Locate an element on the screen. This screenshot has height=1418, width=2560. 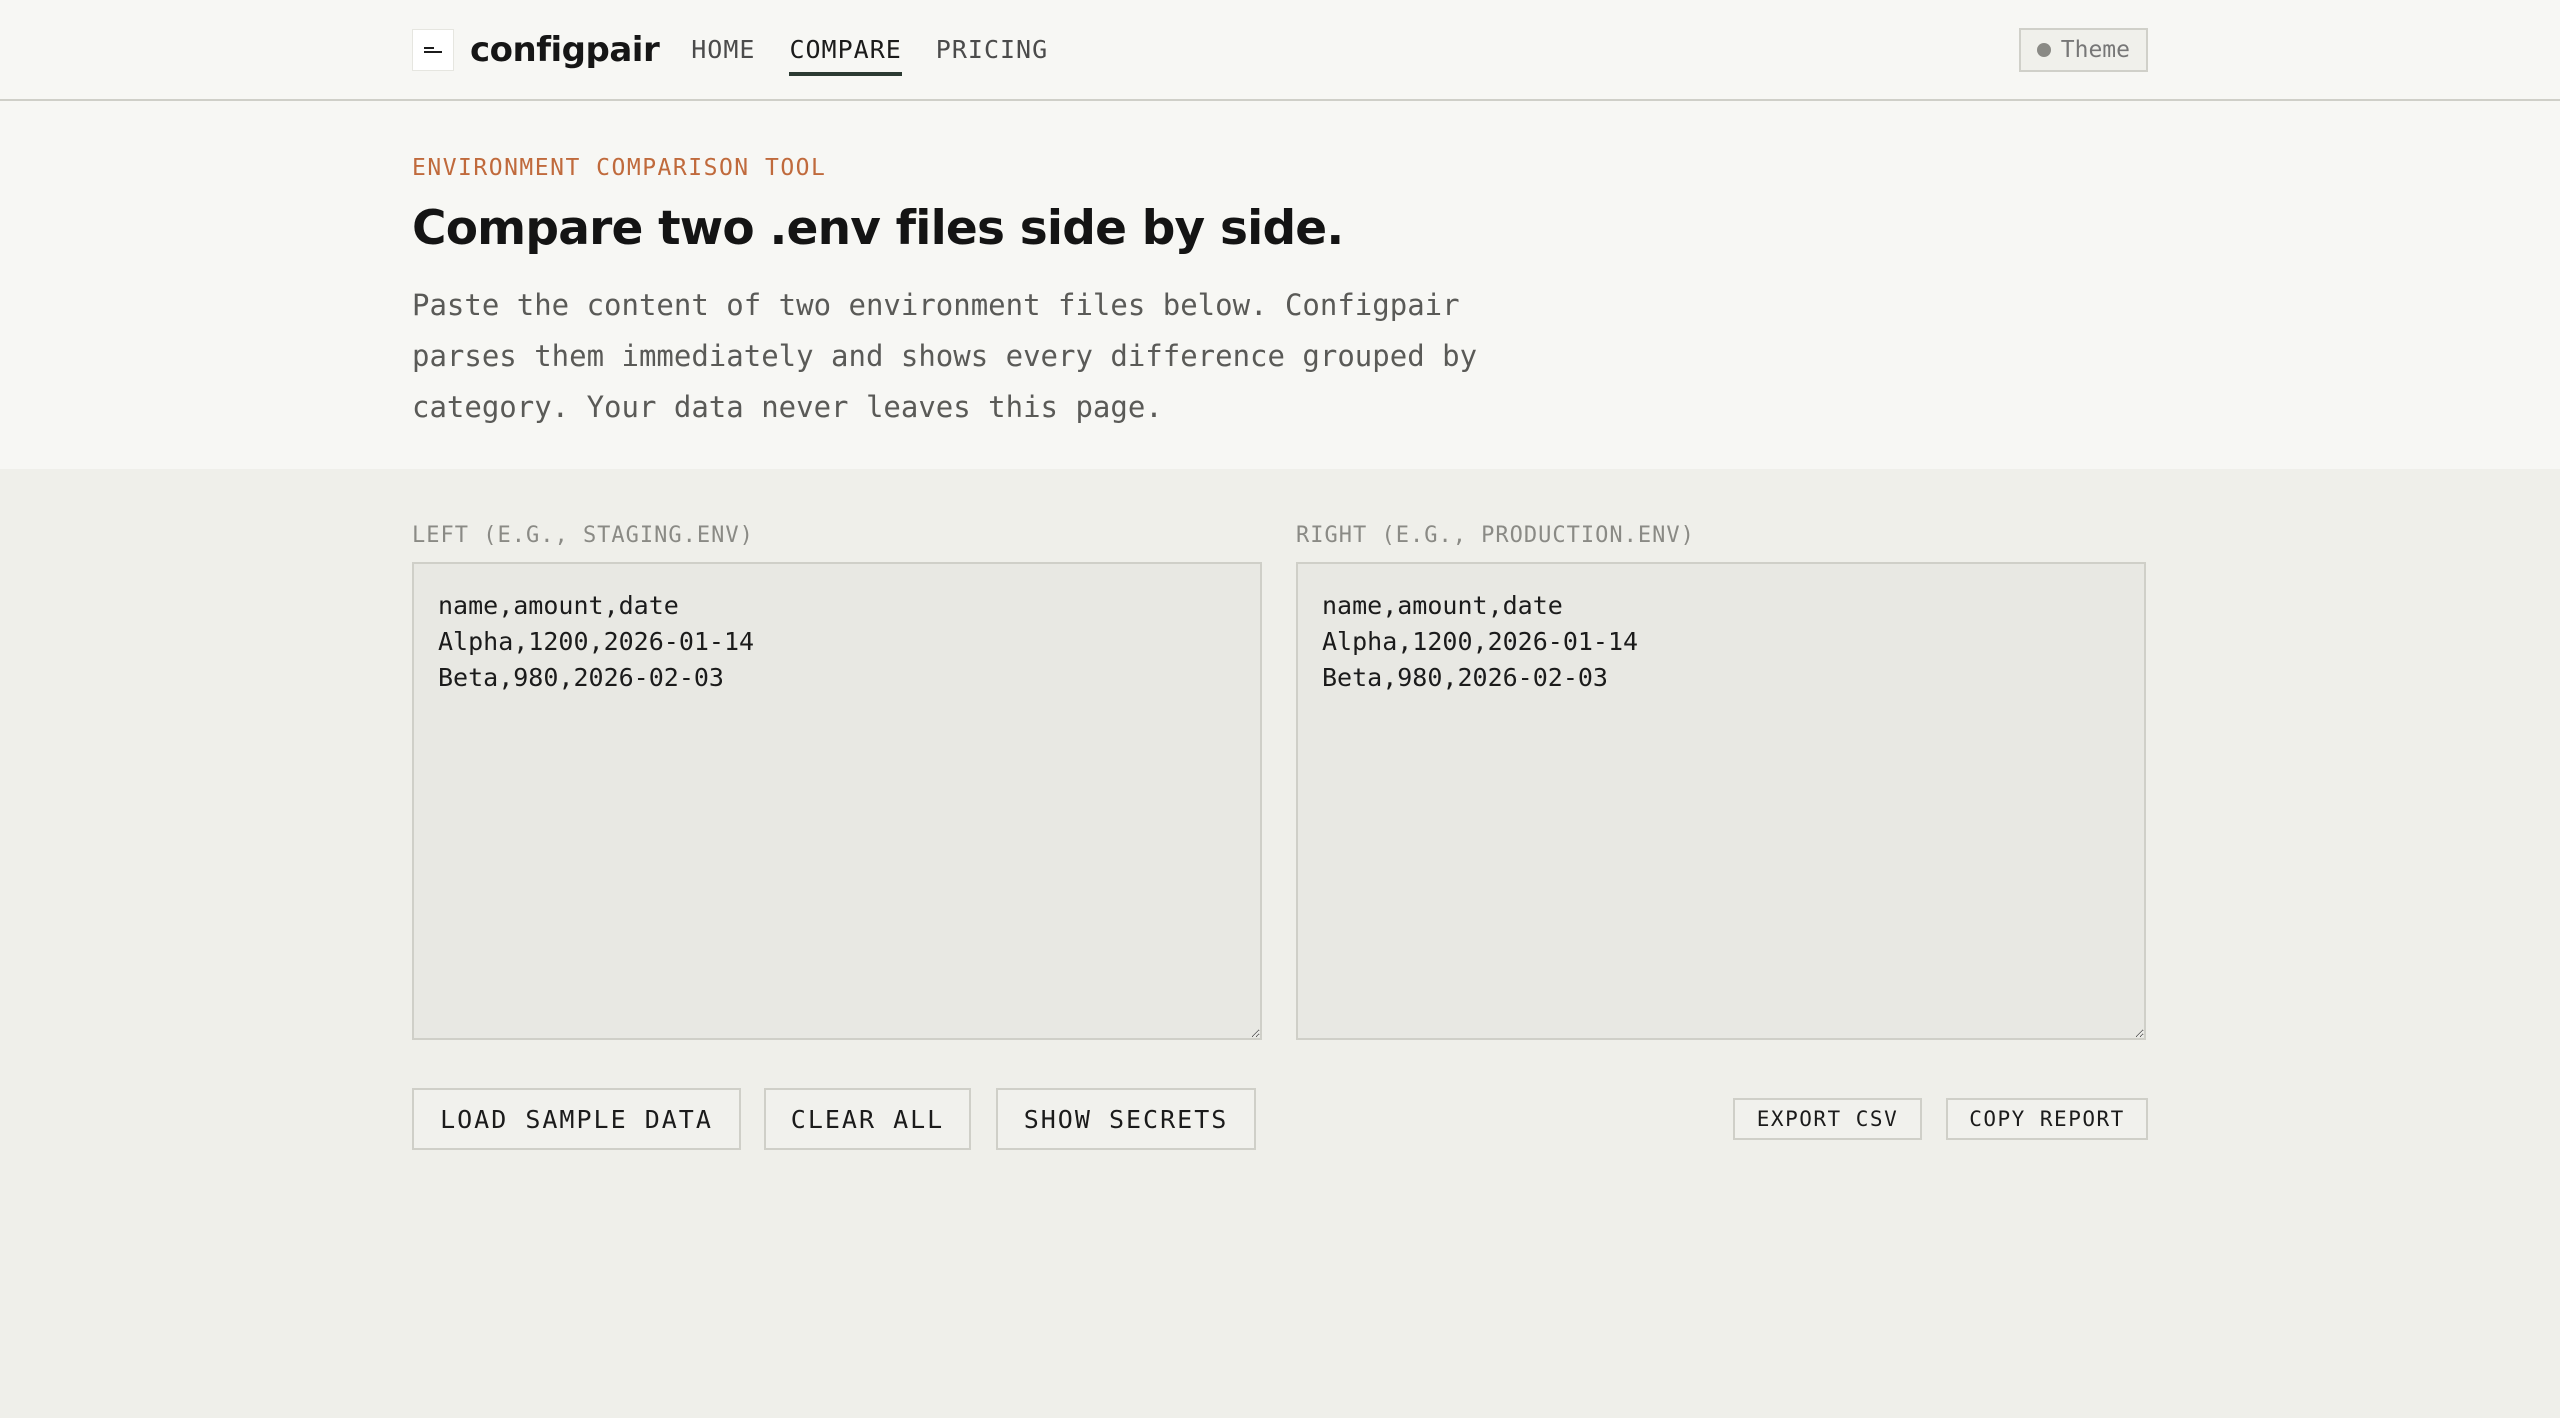
top-navigation-bar: configpair HOME COMPARE PRICING Theme is located at coordinates (1280, 50).